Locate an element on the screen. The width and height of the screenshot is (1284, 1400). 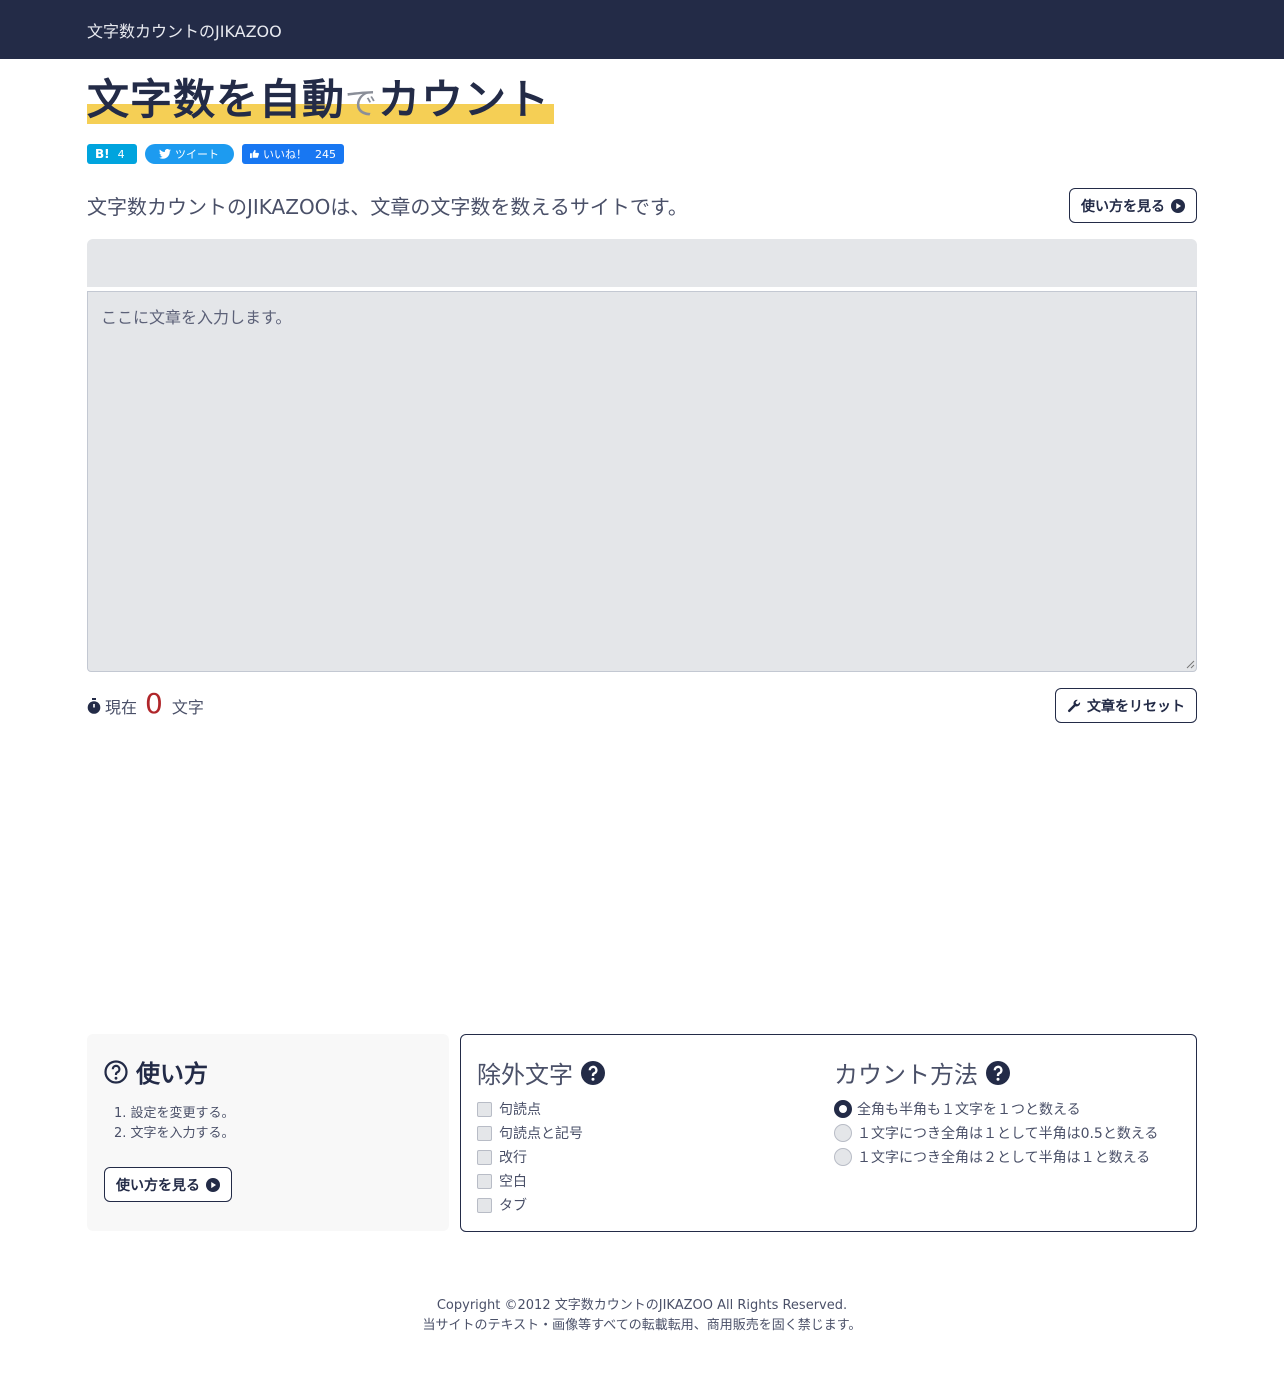
help-step: 1. 設定を変更する。 is located at coordinates (174, 1113).